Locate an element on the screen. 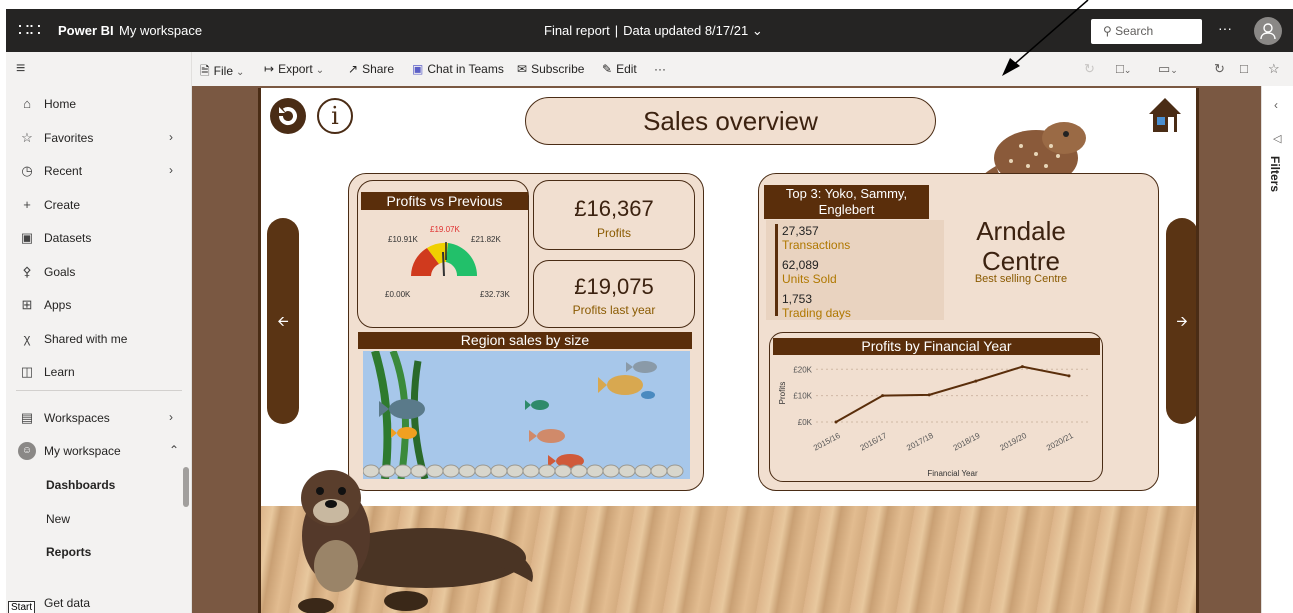 Image resolution: width=1293 pixels, height=613 pixels. x-tick-label: 2019/20 is located at coordinates (1013, 442).